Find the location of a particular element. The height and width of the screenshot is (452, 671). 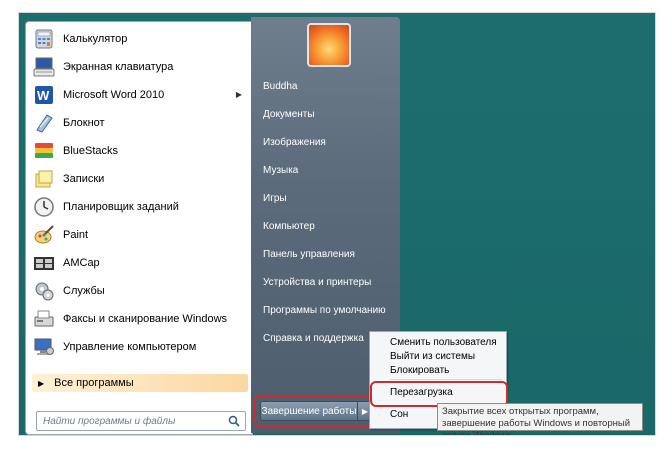

highlight-shutdown is located at coordinates (316, 411).